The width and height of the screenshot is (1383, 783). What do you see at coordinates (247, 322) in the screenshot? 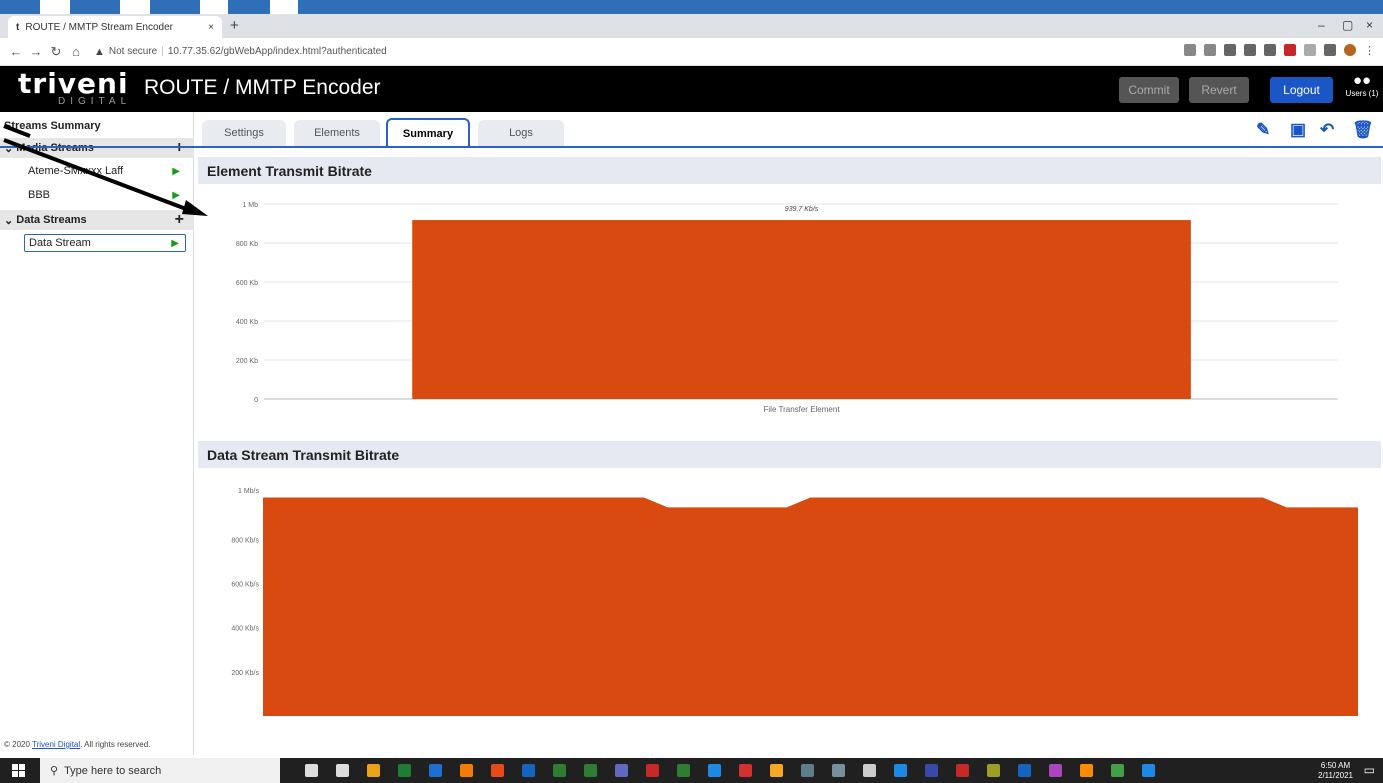
I see `y-tick-label: 400 Kb` at bounding box center [247, 322].